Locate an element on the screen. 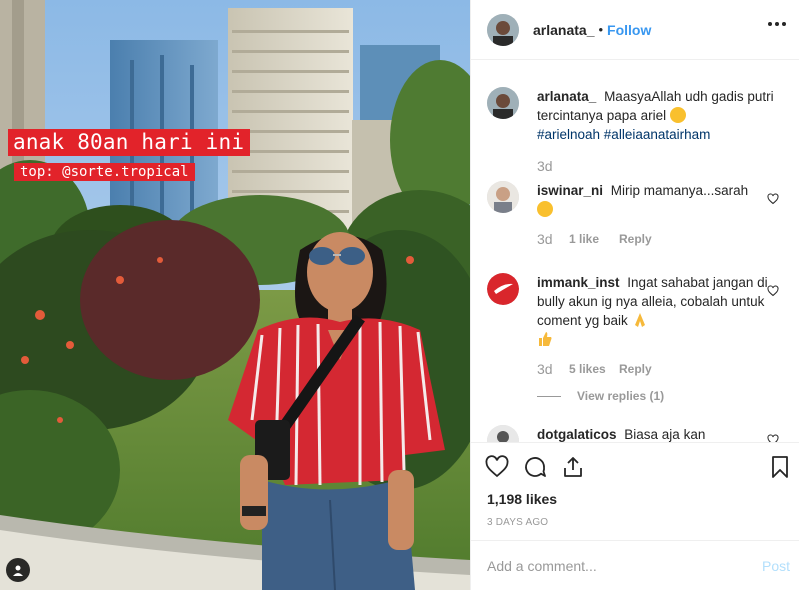  view-replies-button: View replies (1) is located at coordinates (662, 396).